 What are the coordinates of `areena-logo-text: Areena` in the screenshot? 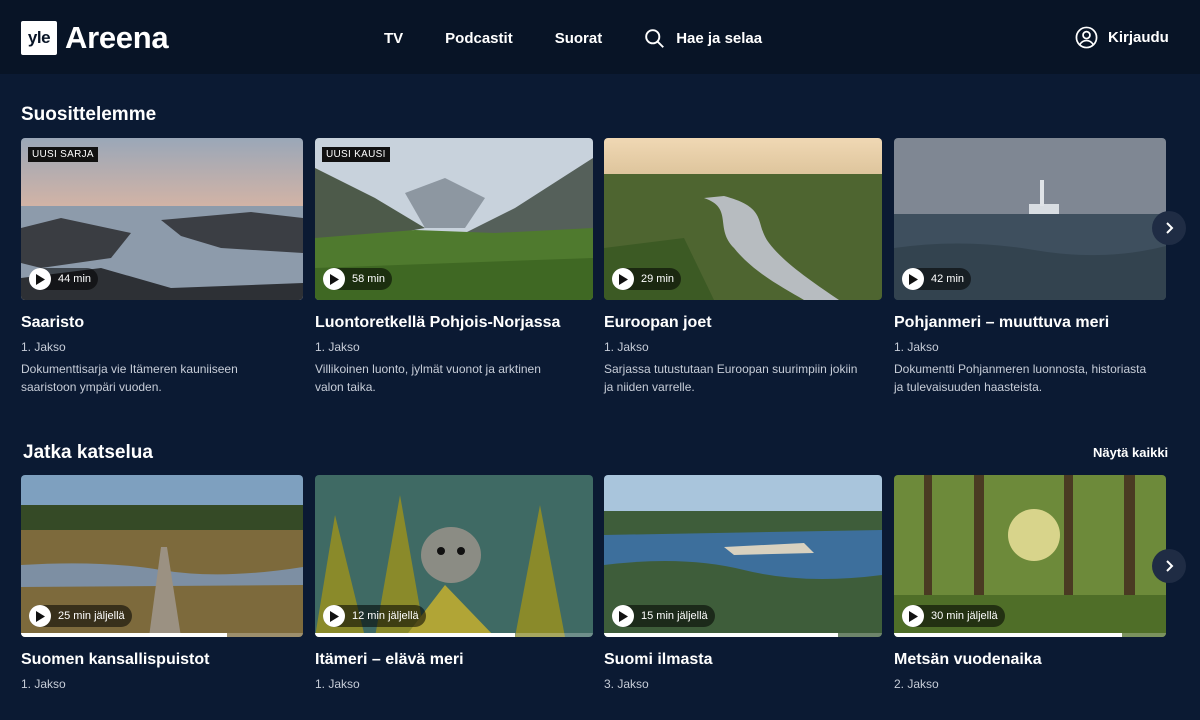 It's located at (117, 37).